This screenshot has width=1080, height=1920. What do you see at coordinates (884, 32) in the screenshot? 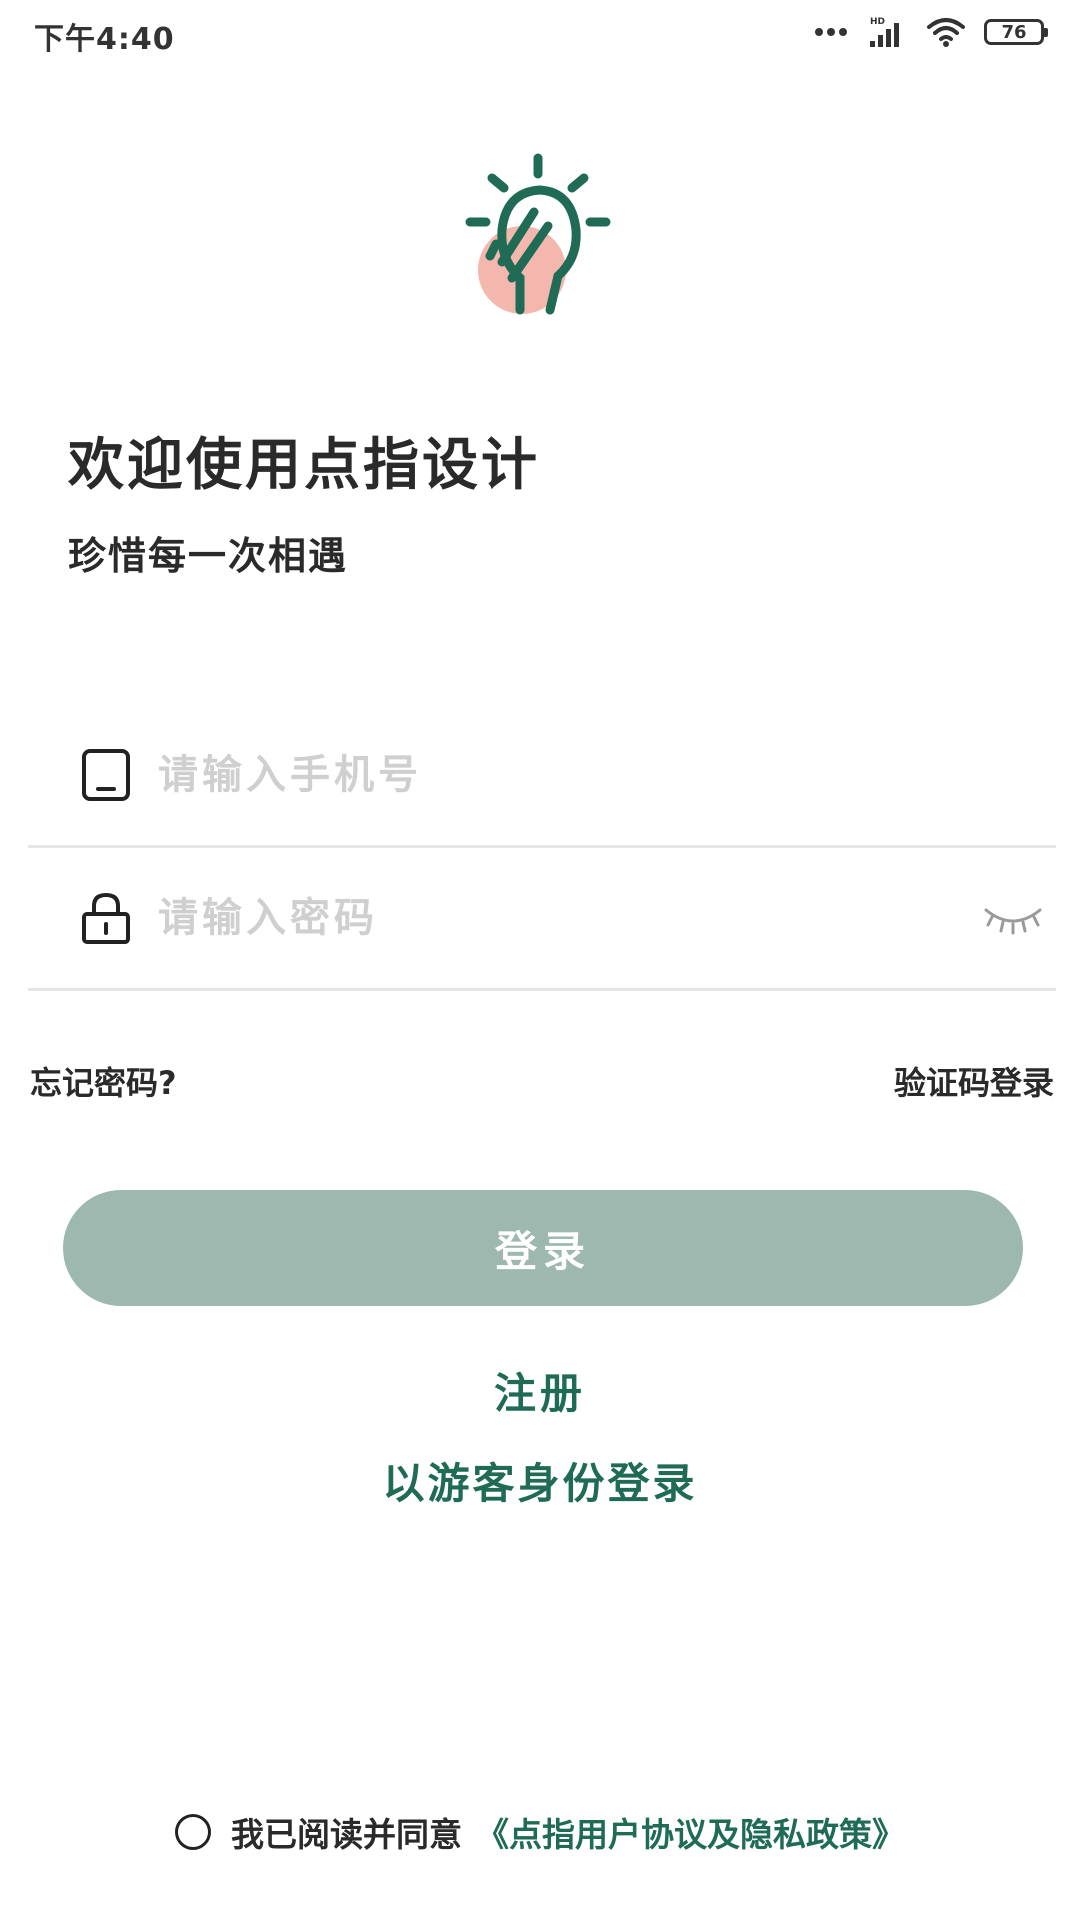
I see `hd-signal-icon: HD` at bounding box center [884, 32].